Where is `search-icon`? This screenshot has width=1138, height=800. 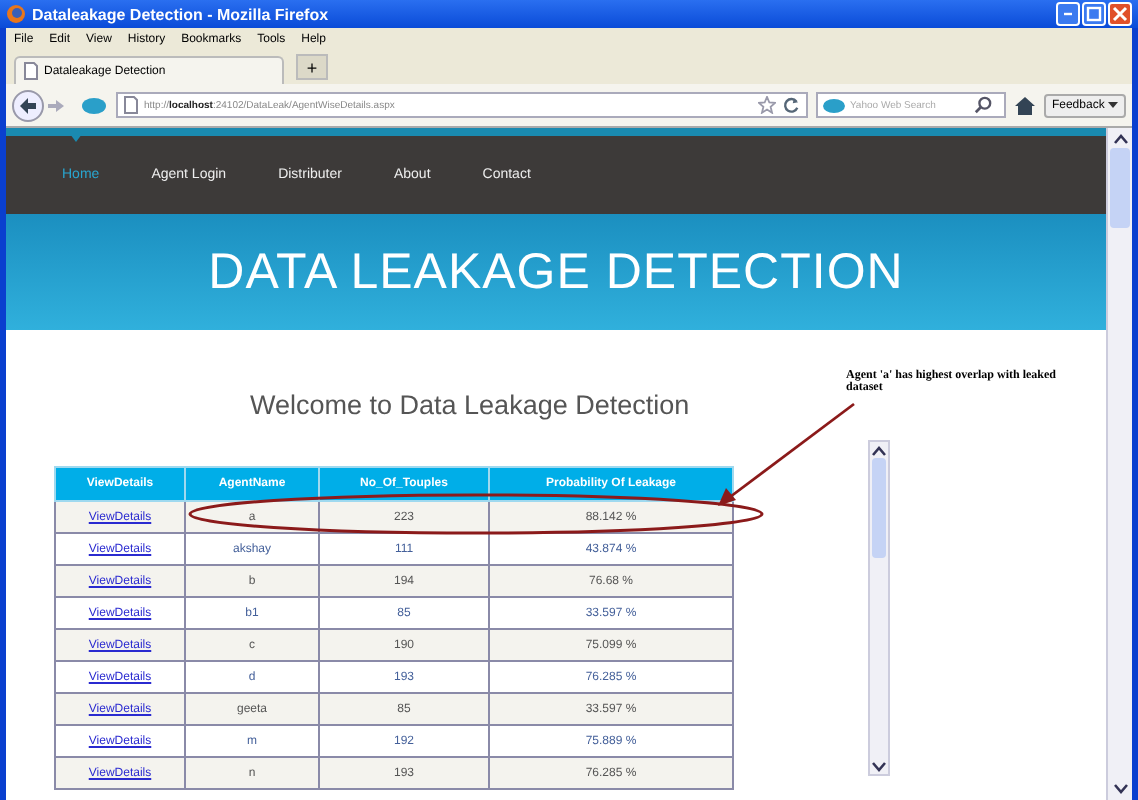
search-icon is located at coordinates (982, 105).